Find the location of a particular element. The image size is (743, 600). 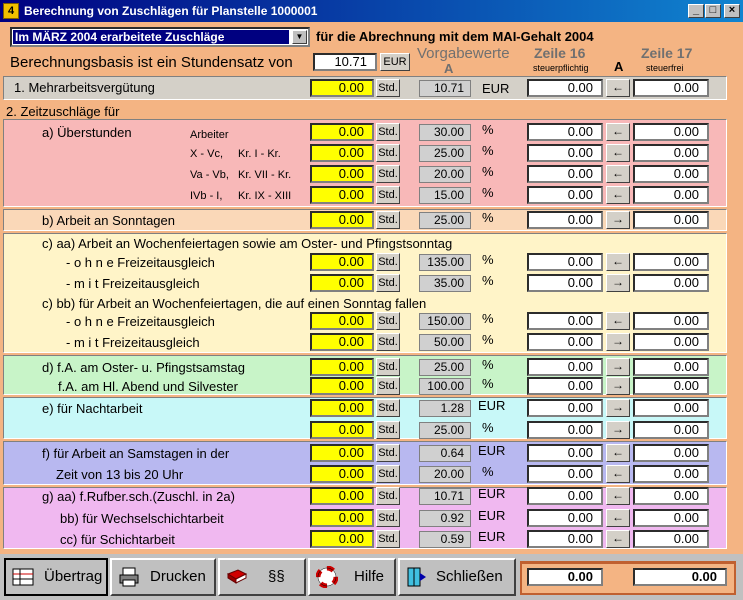

minimize-button: _ is located at coordinates (696, 11).